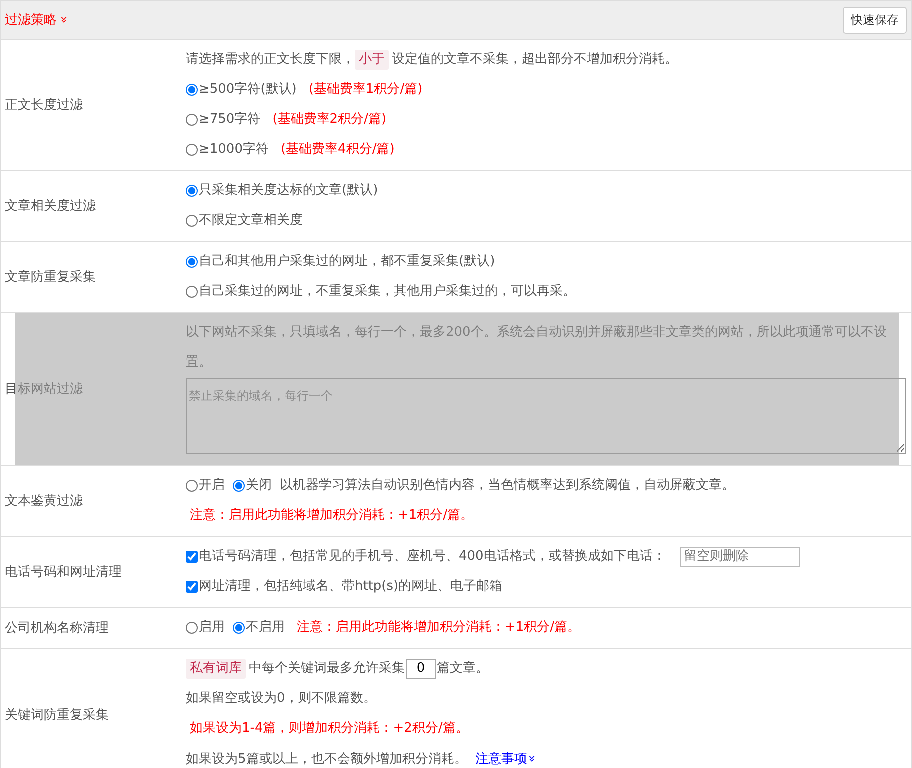 This screenshot has width=912, height=768. I want to click on option-label: 不限定文章相关度, so click(251, 221).